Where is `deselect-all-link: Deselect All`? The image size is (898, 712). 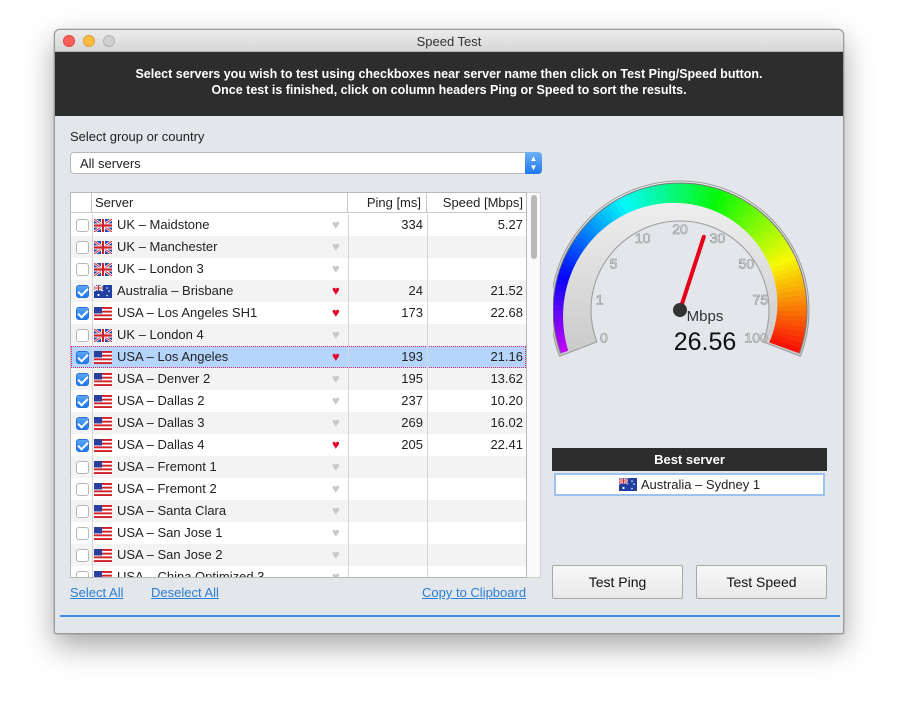
deselect-all-link: Deselect All is located at coordinates (185, 592).